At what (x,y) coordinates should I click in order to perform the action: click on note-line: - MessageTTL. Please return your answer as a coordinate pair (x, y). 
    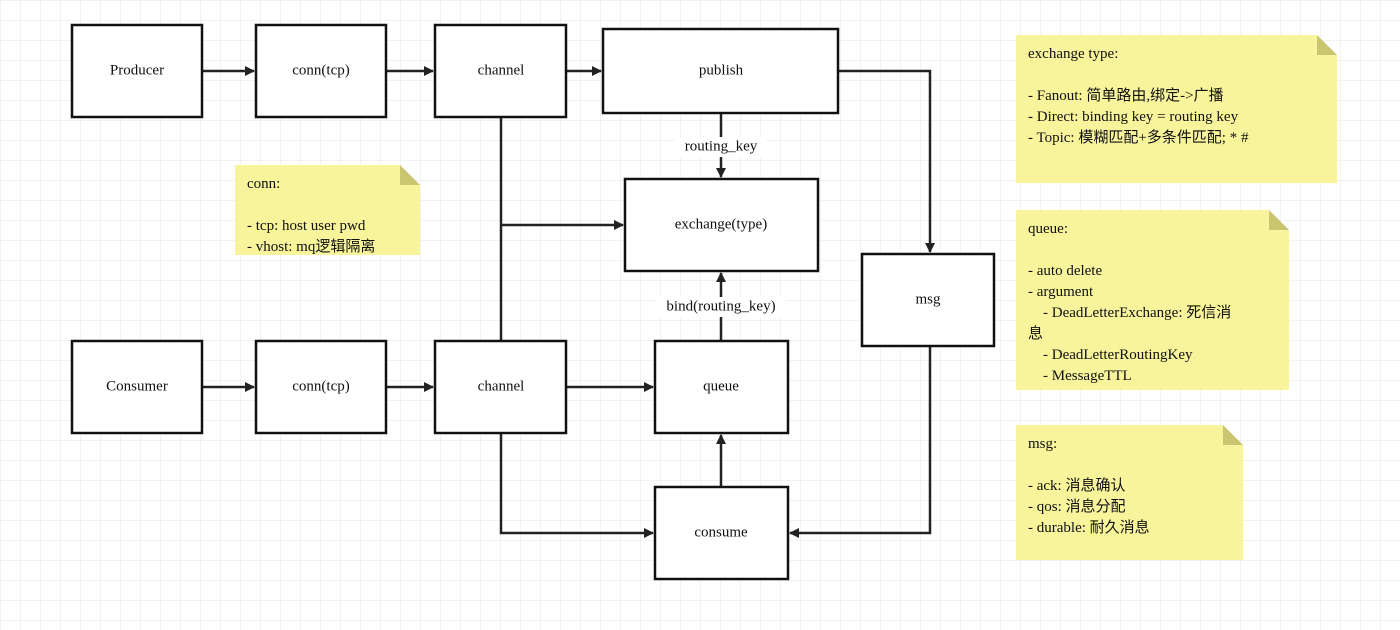
    Looking at the image, I should click on (1080, 376).